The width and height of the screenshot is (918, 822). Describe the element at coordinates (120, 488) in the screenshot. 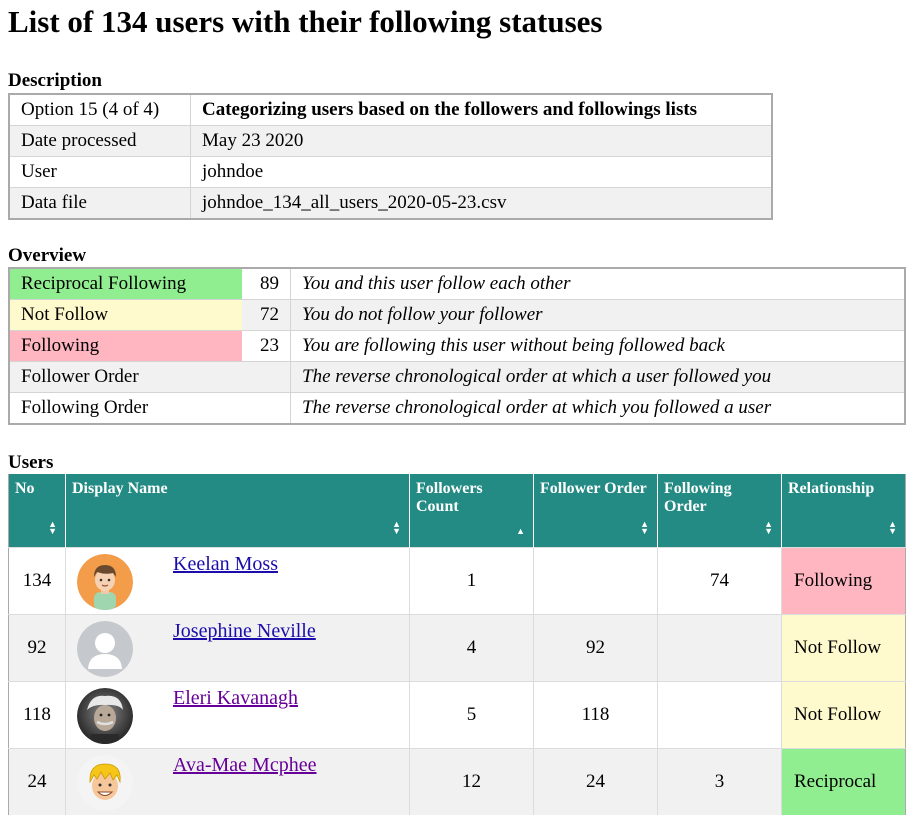

I see `column-header-label: Display Name` at that location.